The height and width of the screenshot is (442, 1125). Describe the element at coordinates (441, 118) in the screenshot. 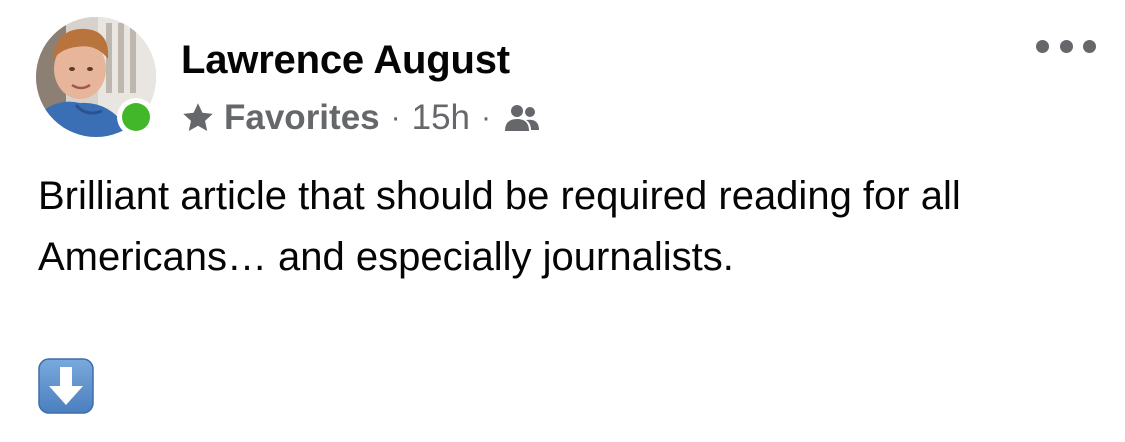

I see `post-timestamp: 15h` at that location.